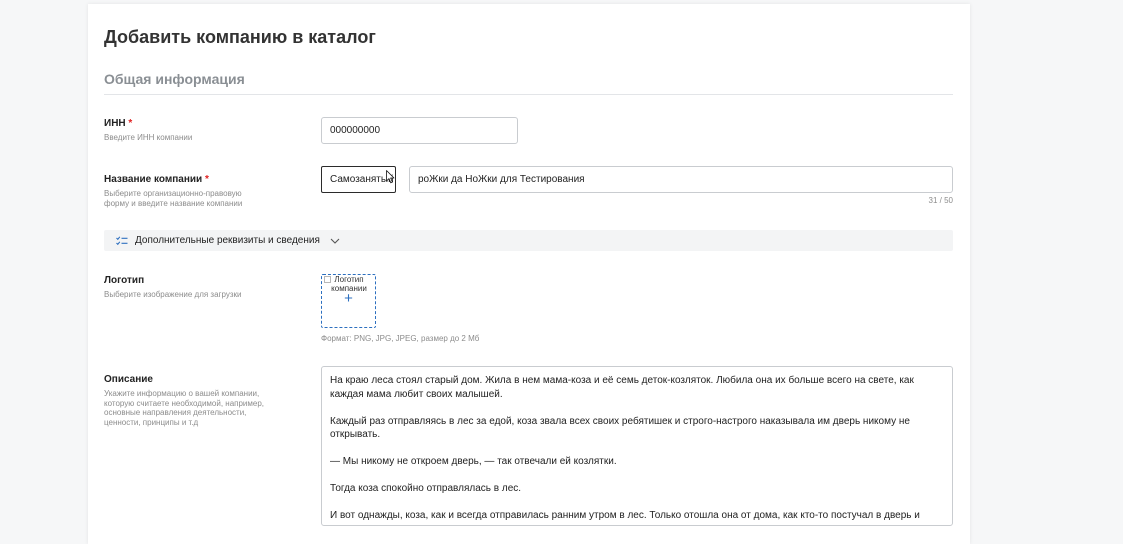 The height and width of the screenshot is (544, 1123). What do you see at coordinates (419, 130) in the screenshot?
I see `inn-input: 000000000` at bounding box center [419, 130].